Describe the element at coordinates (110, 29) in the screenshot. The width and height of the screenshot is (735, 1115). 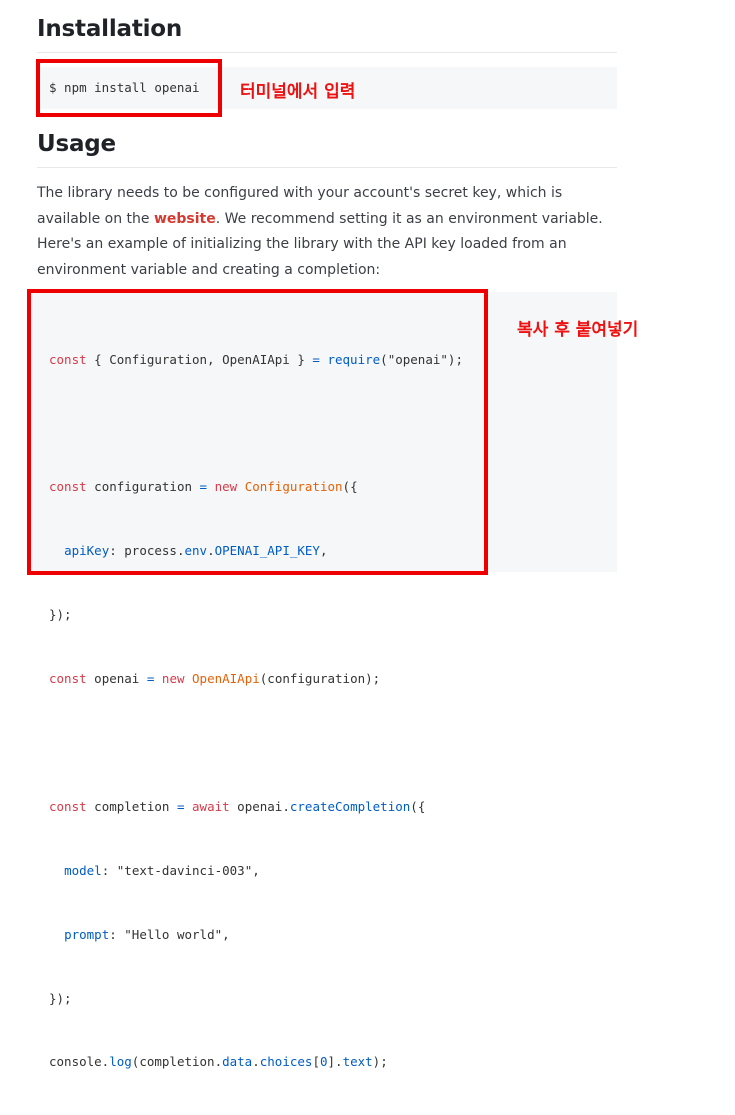
I see `installation-heading: Installation` at that location.